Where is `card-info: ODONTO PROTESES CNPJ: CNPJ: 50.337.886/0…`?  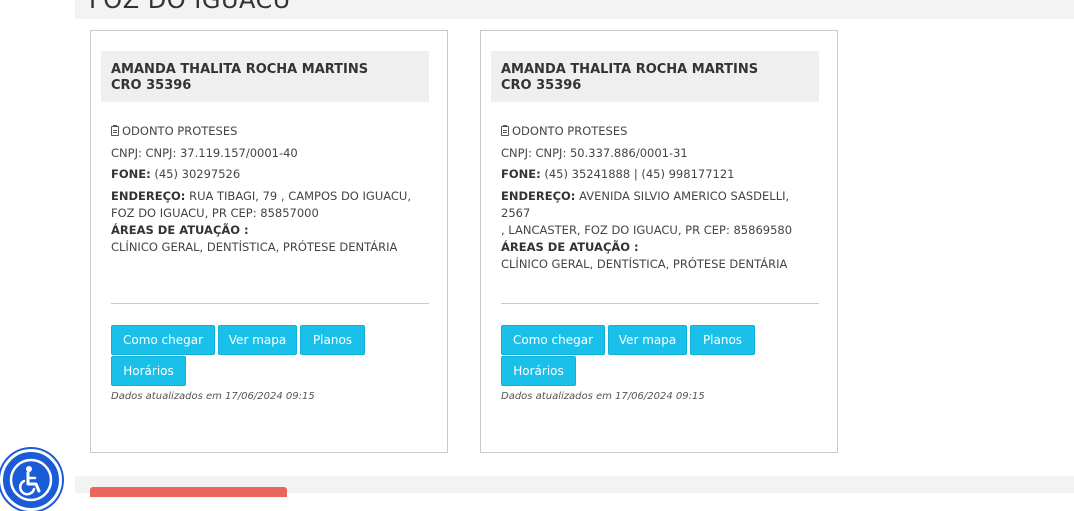 card-info: ODONTO PROTESES CNPJ: CNPJ: 50.337.886/0… is located at coordinates (661, 198).